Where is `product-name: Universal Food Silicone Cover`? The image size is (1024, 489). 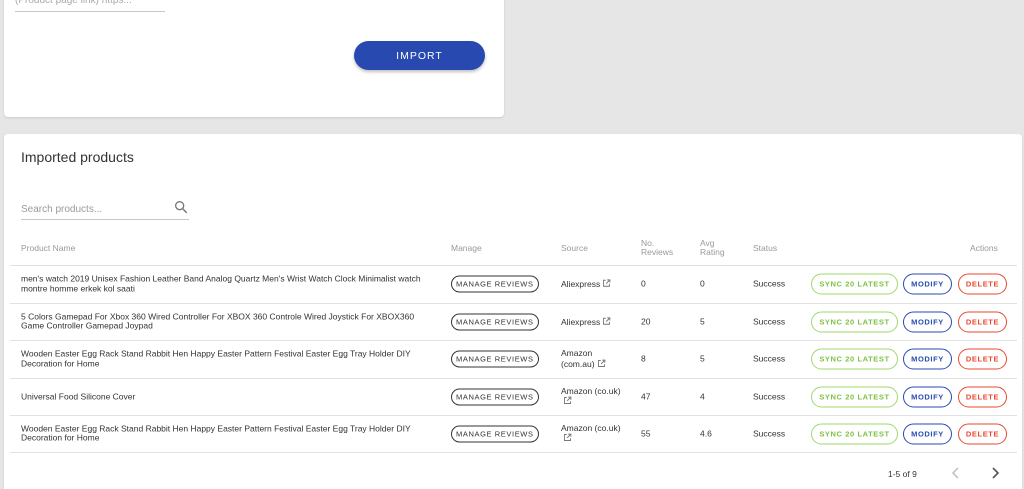
product-name: Universal Food Silicone Cover is located at coordinates (78, 396).